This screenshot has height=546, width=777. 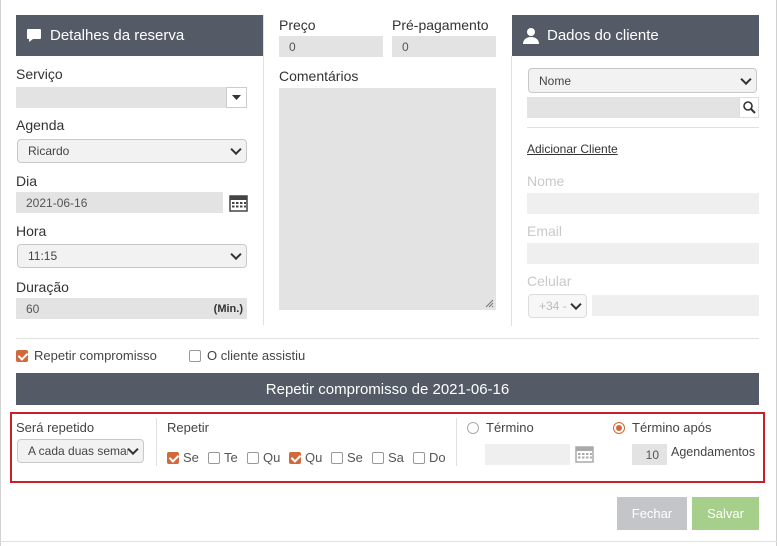 I want to click on section-divider, so click(x=387, y=338).